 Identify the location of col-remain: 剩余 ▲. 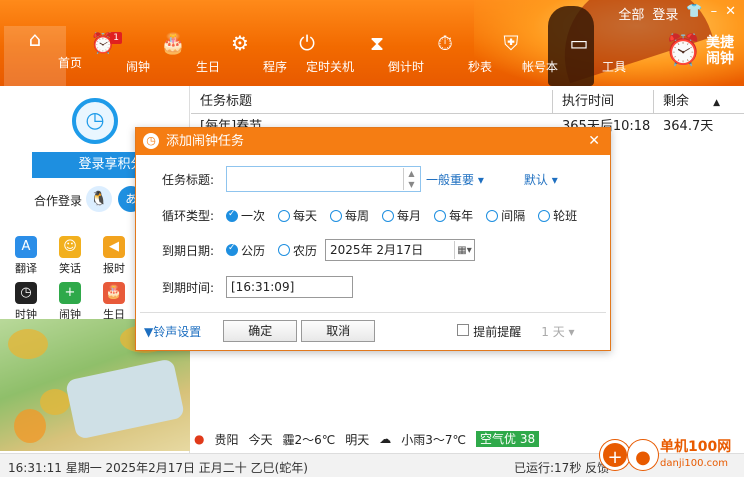
(699, 101).